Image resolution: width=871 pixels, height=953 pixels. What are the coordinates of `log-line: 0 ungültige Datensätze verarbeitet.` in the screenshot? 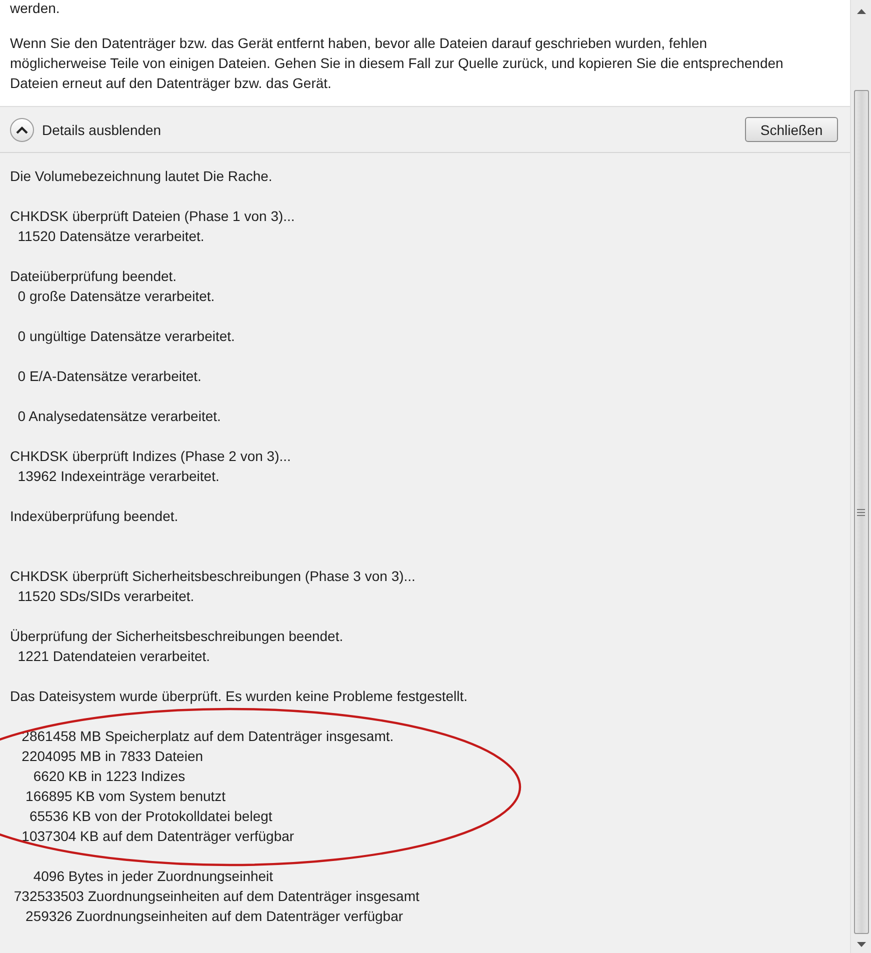 It's located at (126, 336).